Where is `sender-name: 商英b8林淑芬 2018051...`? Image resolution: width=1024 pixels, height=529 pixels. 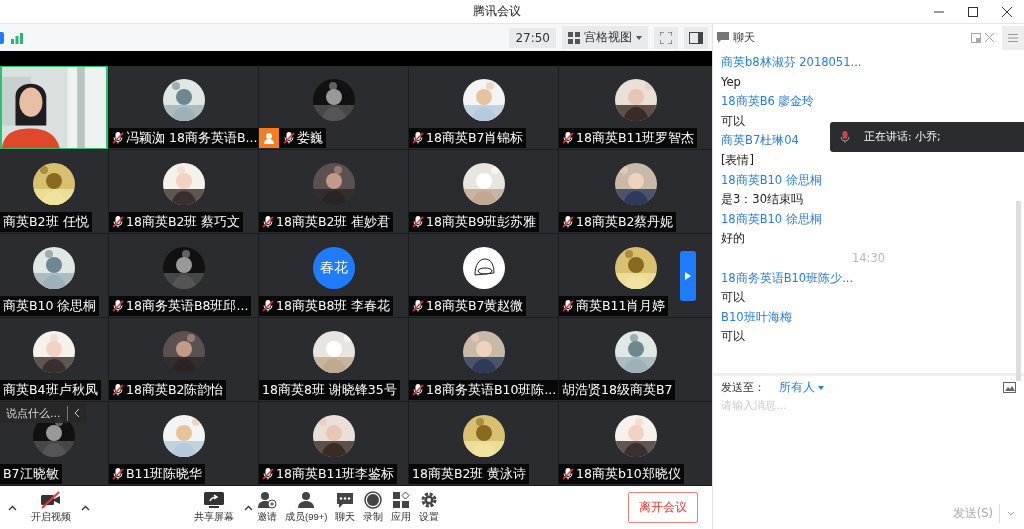
sender-name: 商英b8林淑芬 2018051... is located at coordinates (791, 62).